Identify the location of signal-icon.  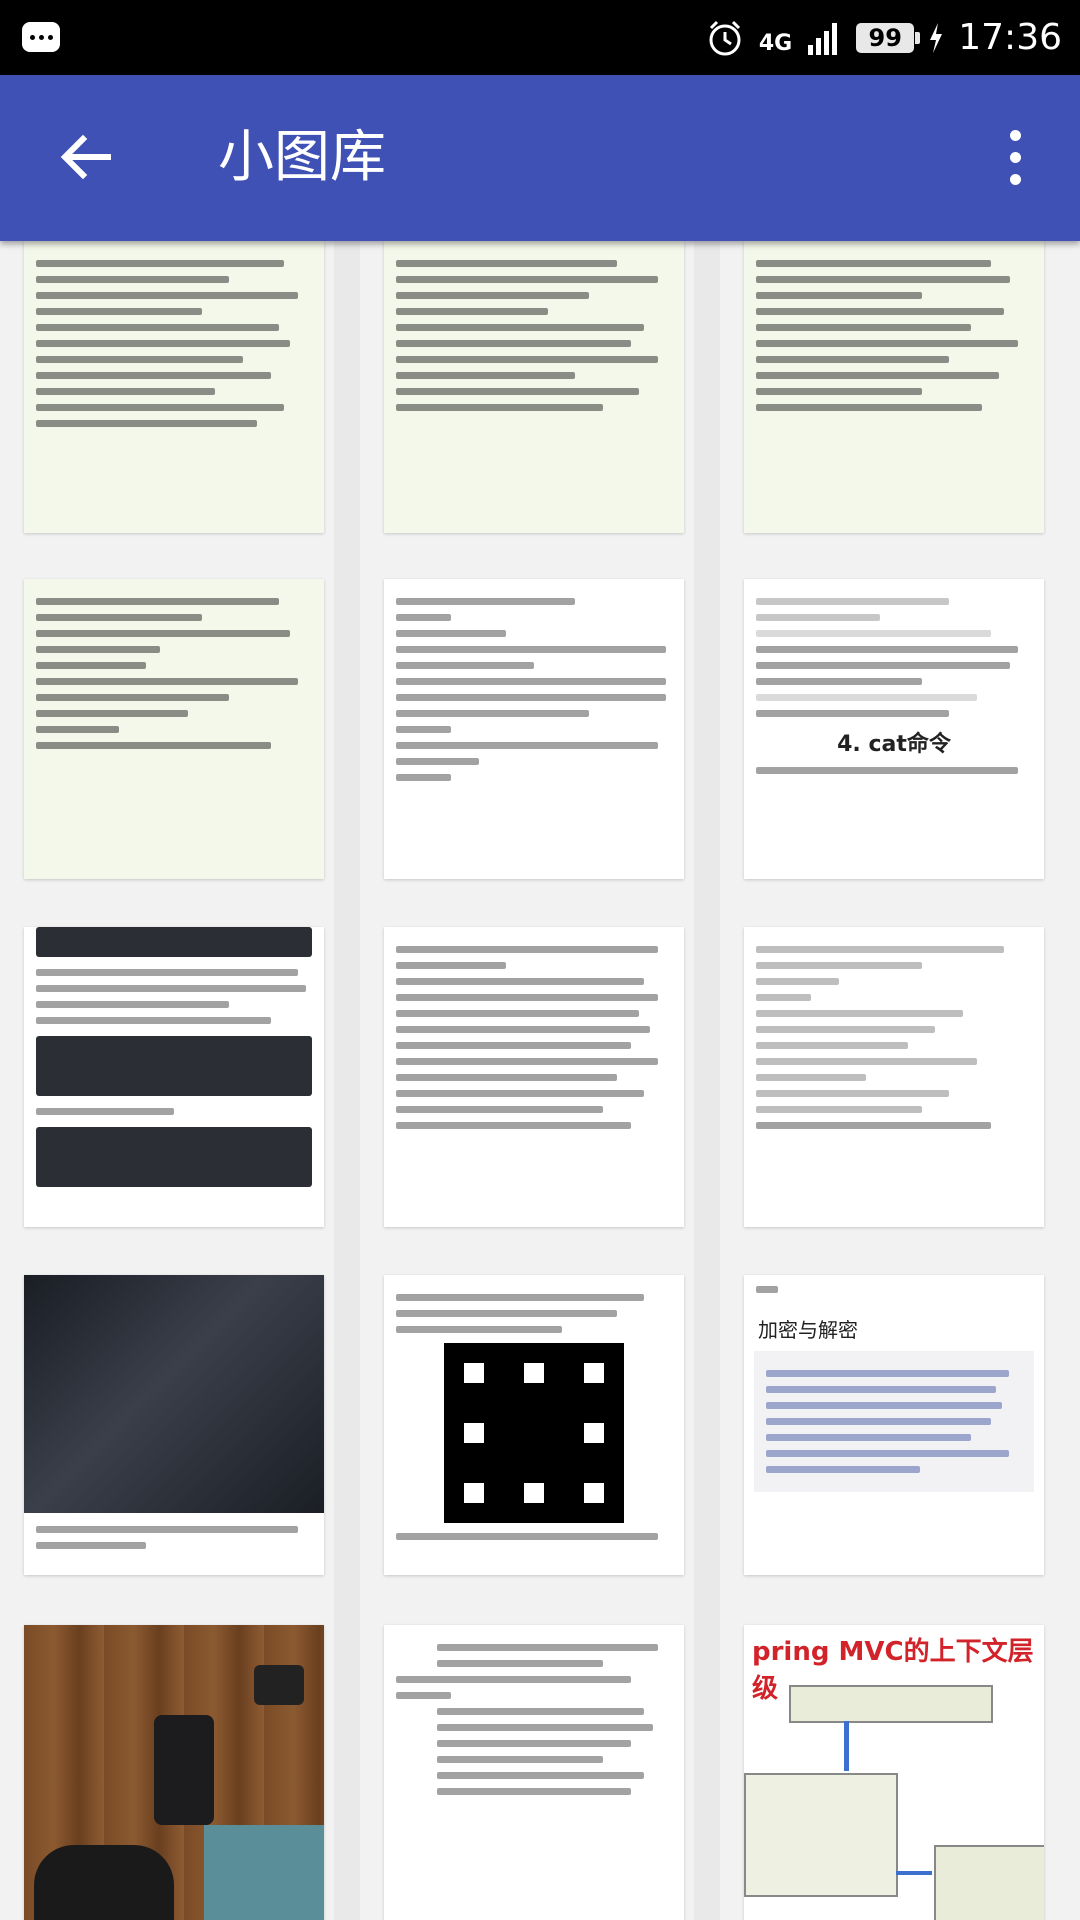
(824, 38).